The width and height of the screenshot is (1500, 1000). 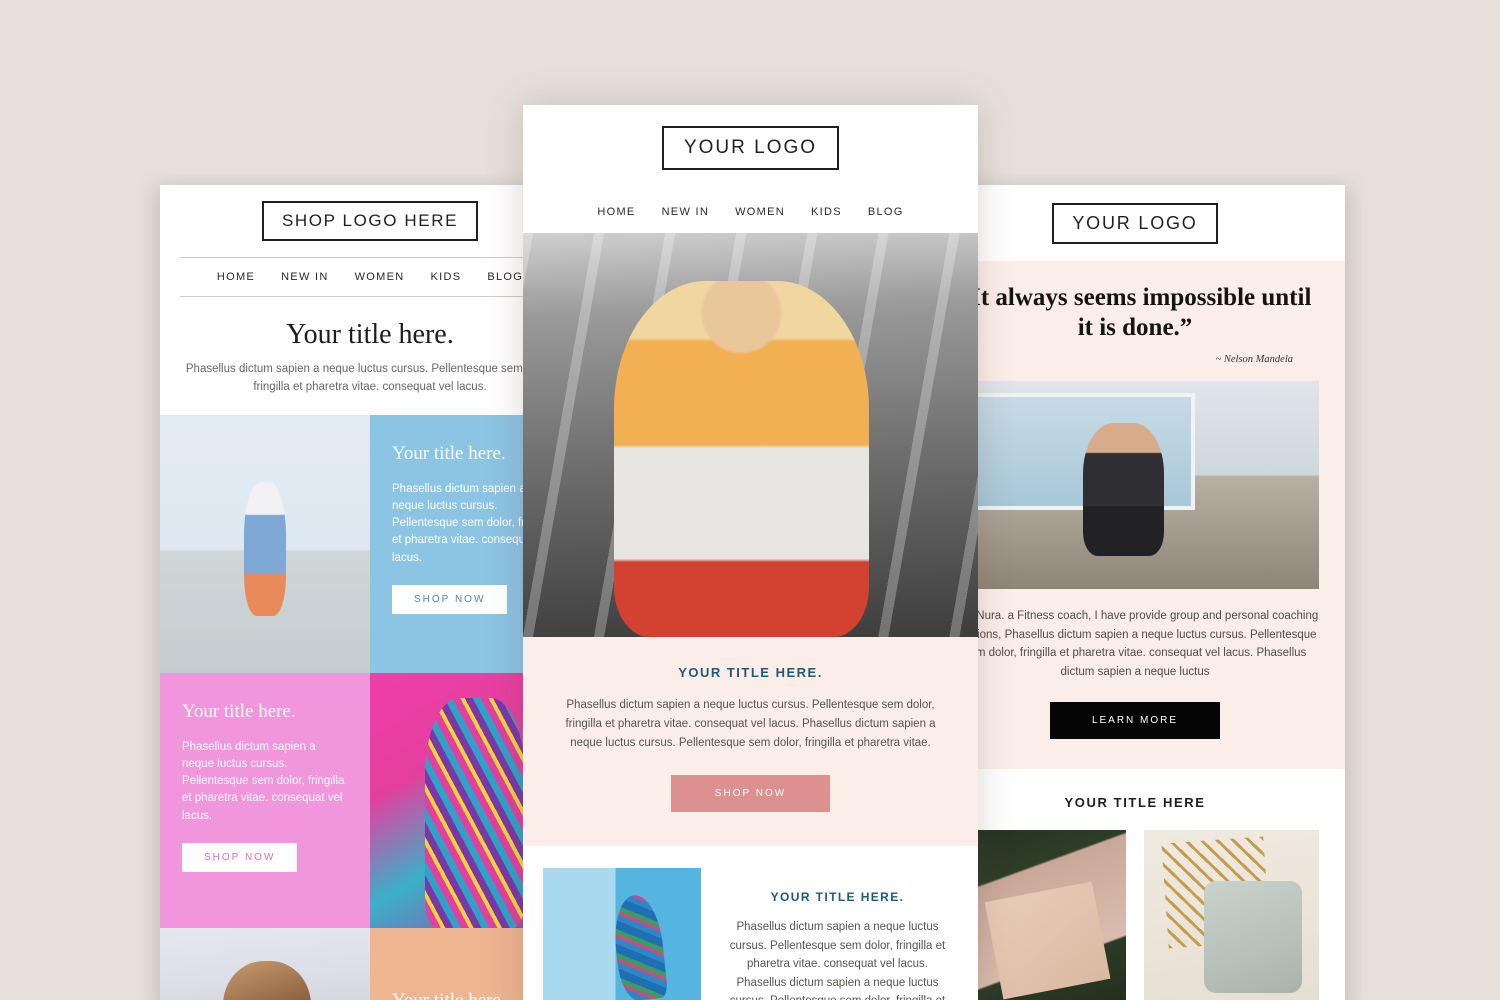 I want to click on woman-windblown-hair-photo, so click(x=265, y=963).